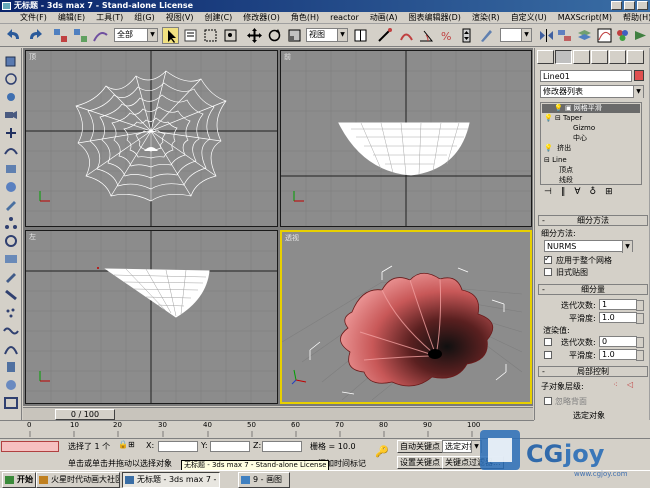 This screenshot has width=650, height=488. Describe the element at coordinates (11, 313) in the screenshot. I see `particle-icon` at that location.